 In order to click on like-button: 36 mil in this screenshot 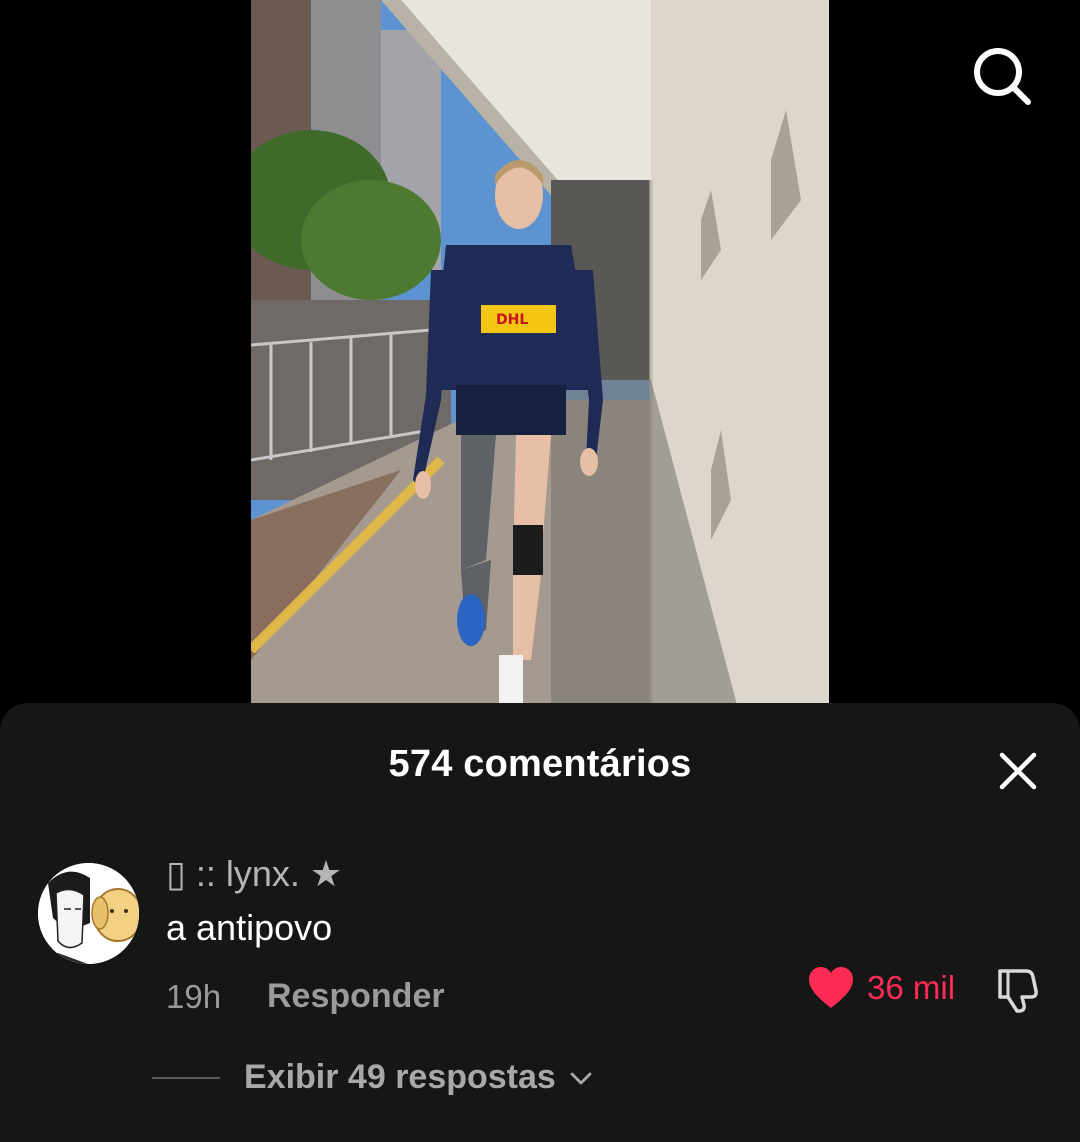, I will do `click(881, 988)`.